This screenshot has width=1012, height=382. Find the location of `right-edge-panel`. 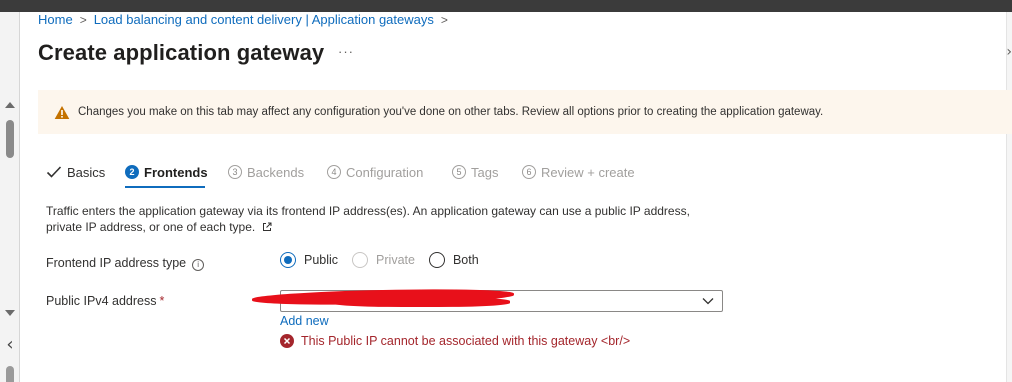

right-edge-panel is located at coordinates (1009, 197).